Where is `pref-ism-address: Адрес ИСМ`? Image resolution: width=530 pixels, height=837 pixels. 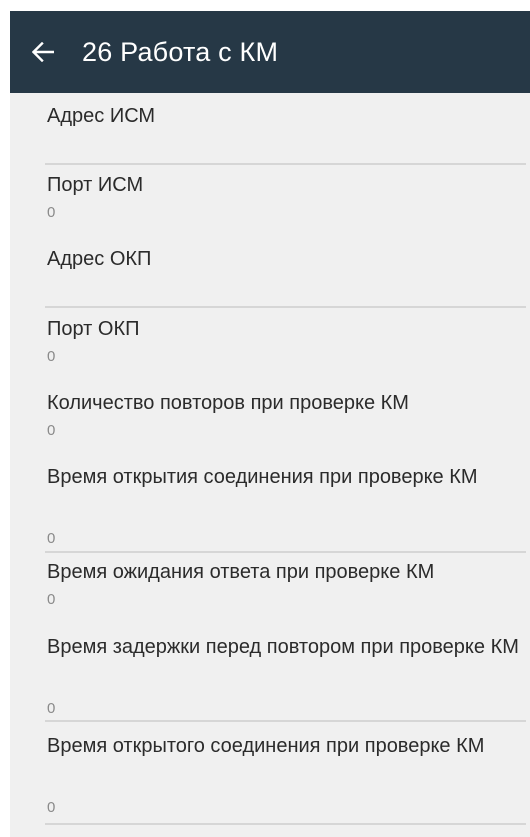 pref-ism-address: Адрес ИСМ is located at coordinates (270, 128).